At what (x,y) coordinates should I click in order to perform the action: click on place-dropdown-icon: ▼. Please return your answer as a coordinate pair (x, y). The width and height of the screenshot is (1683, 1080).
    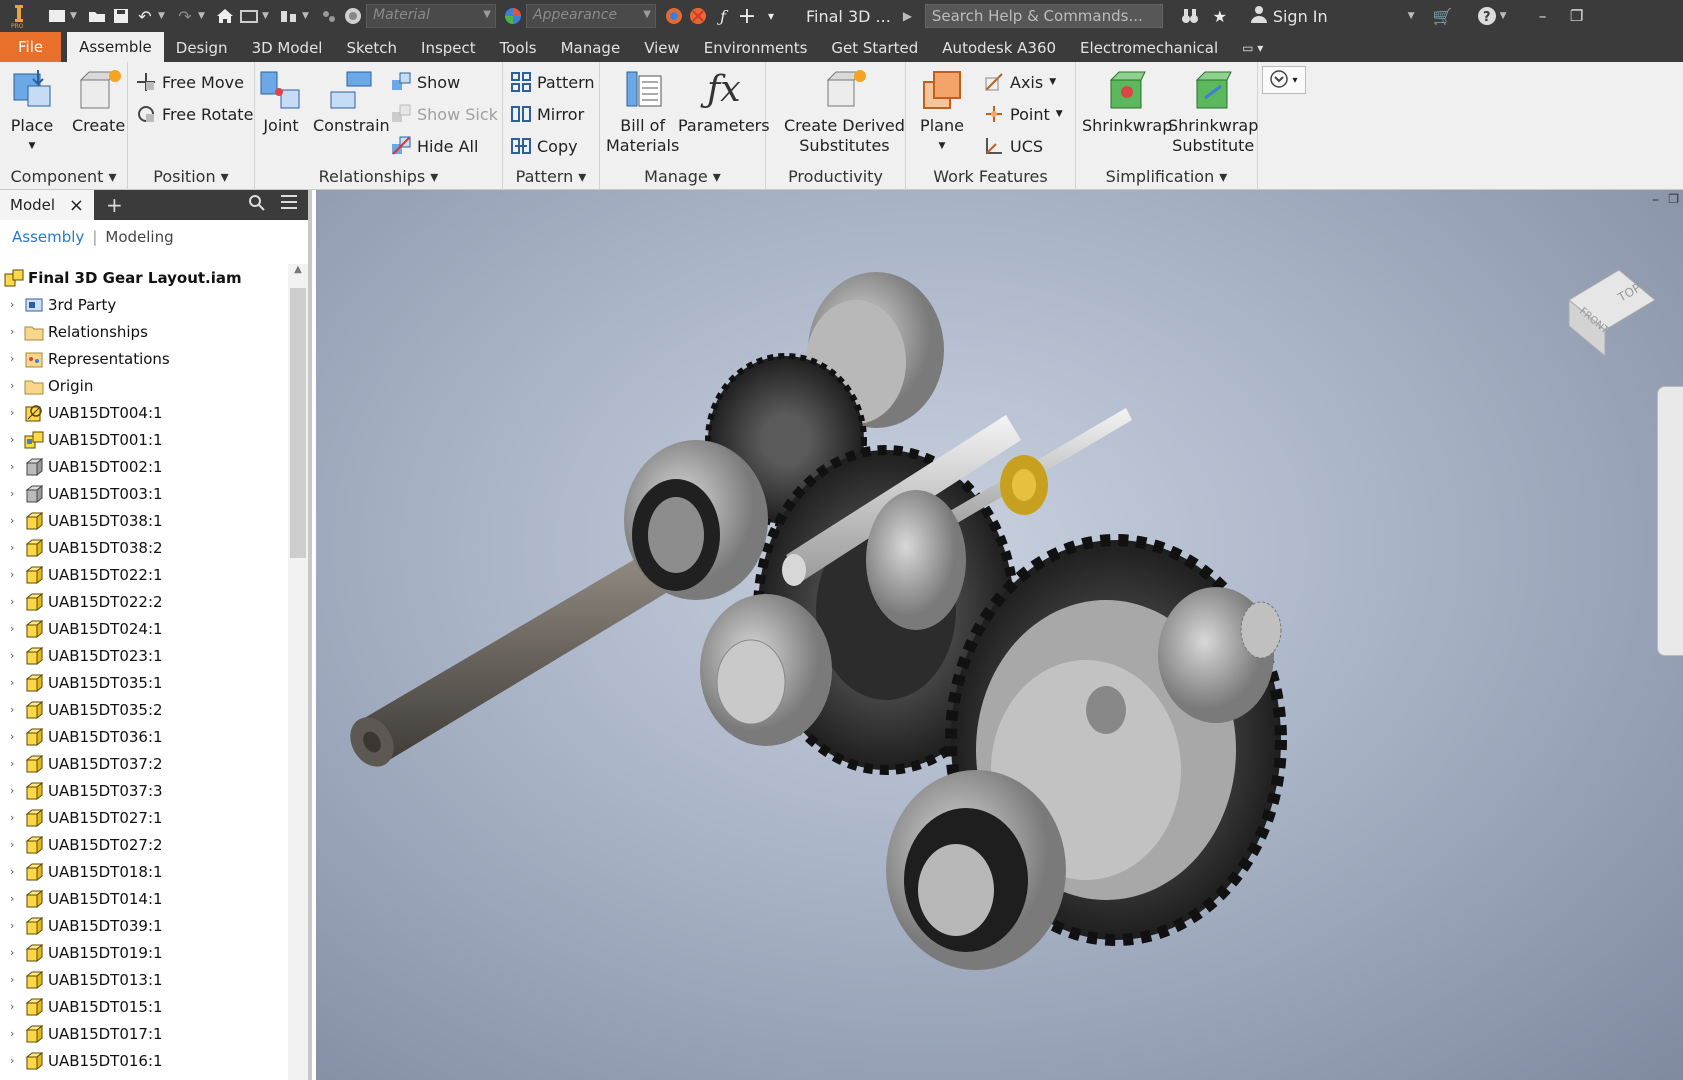
    Looking at the image, I should click on (32, 146).